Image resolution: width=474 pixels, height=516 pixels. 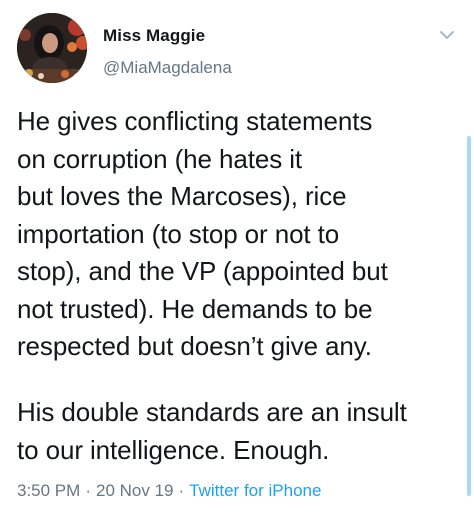 I want to click on tweet-metadata: 3:50 PM · 20 Nov 19 · Twitter for iPhone, so click(x=169, y=491).